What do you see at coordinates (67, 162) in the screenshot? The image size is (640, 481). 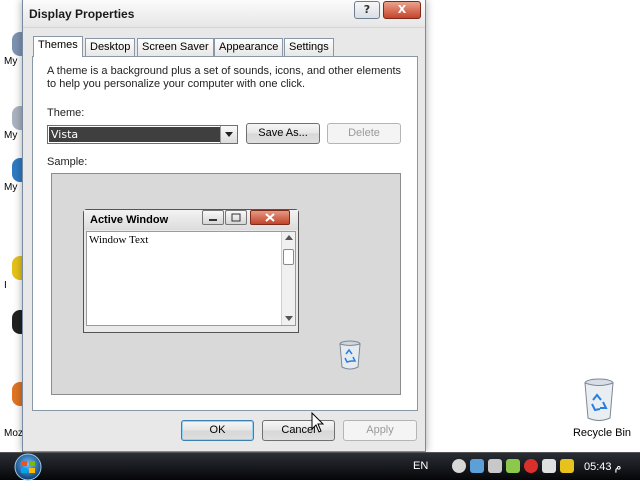 I see `sample-label: Sample:` at bounding box center [67, 162].